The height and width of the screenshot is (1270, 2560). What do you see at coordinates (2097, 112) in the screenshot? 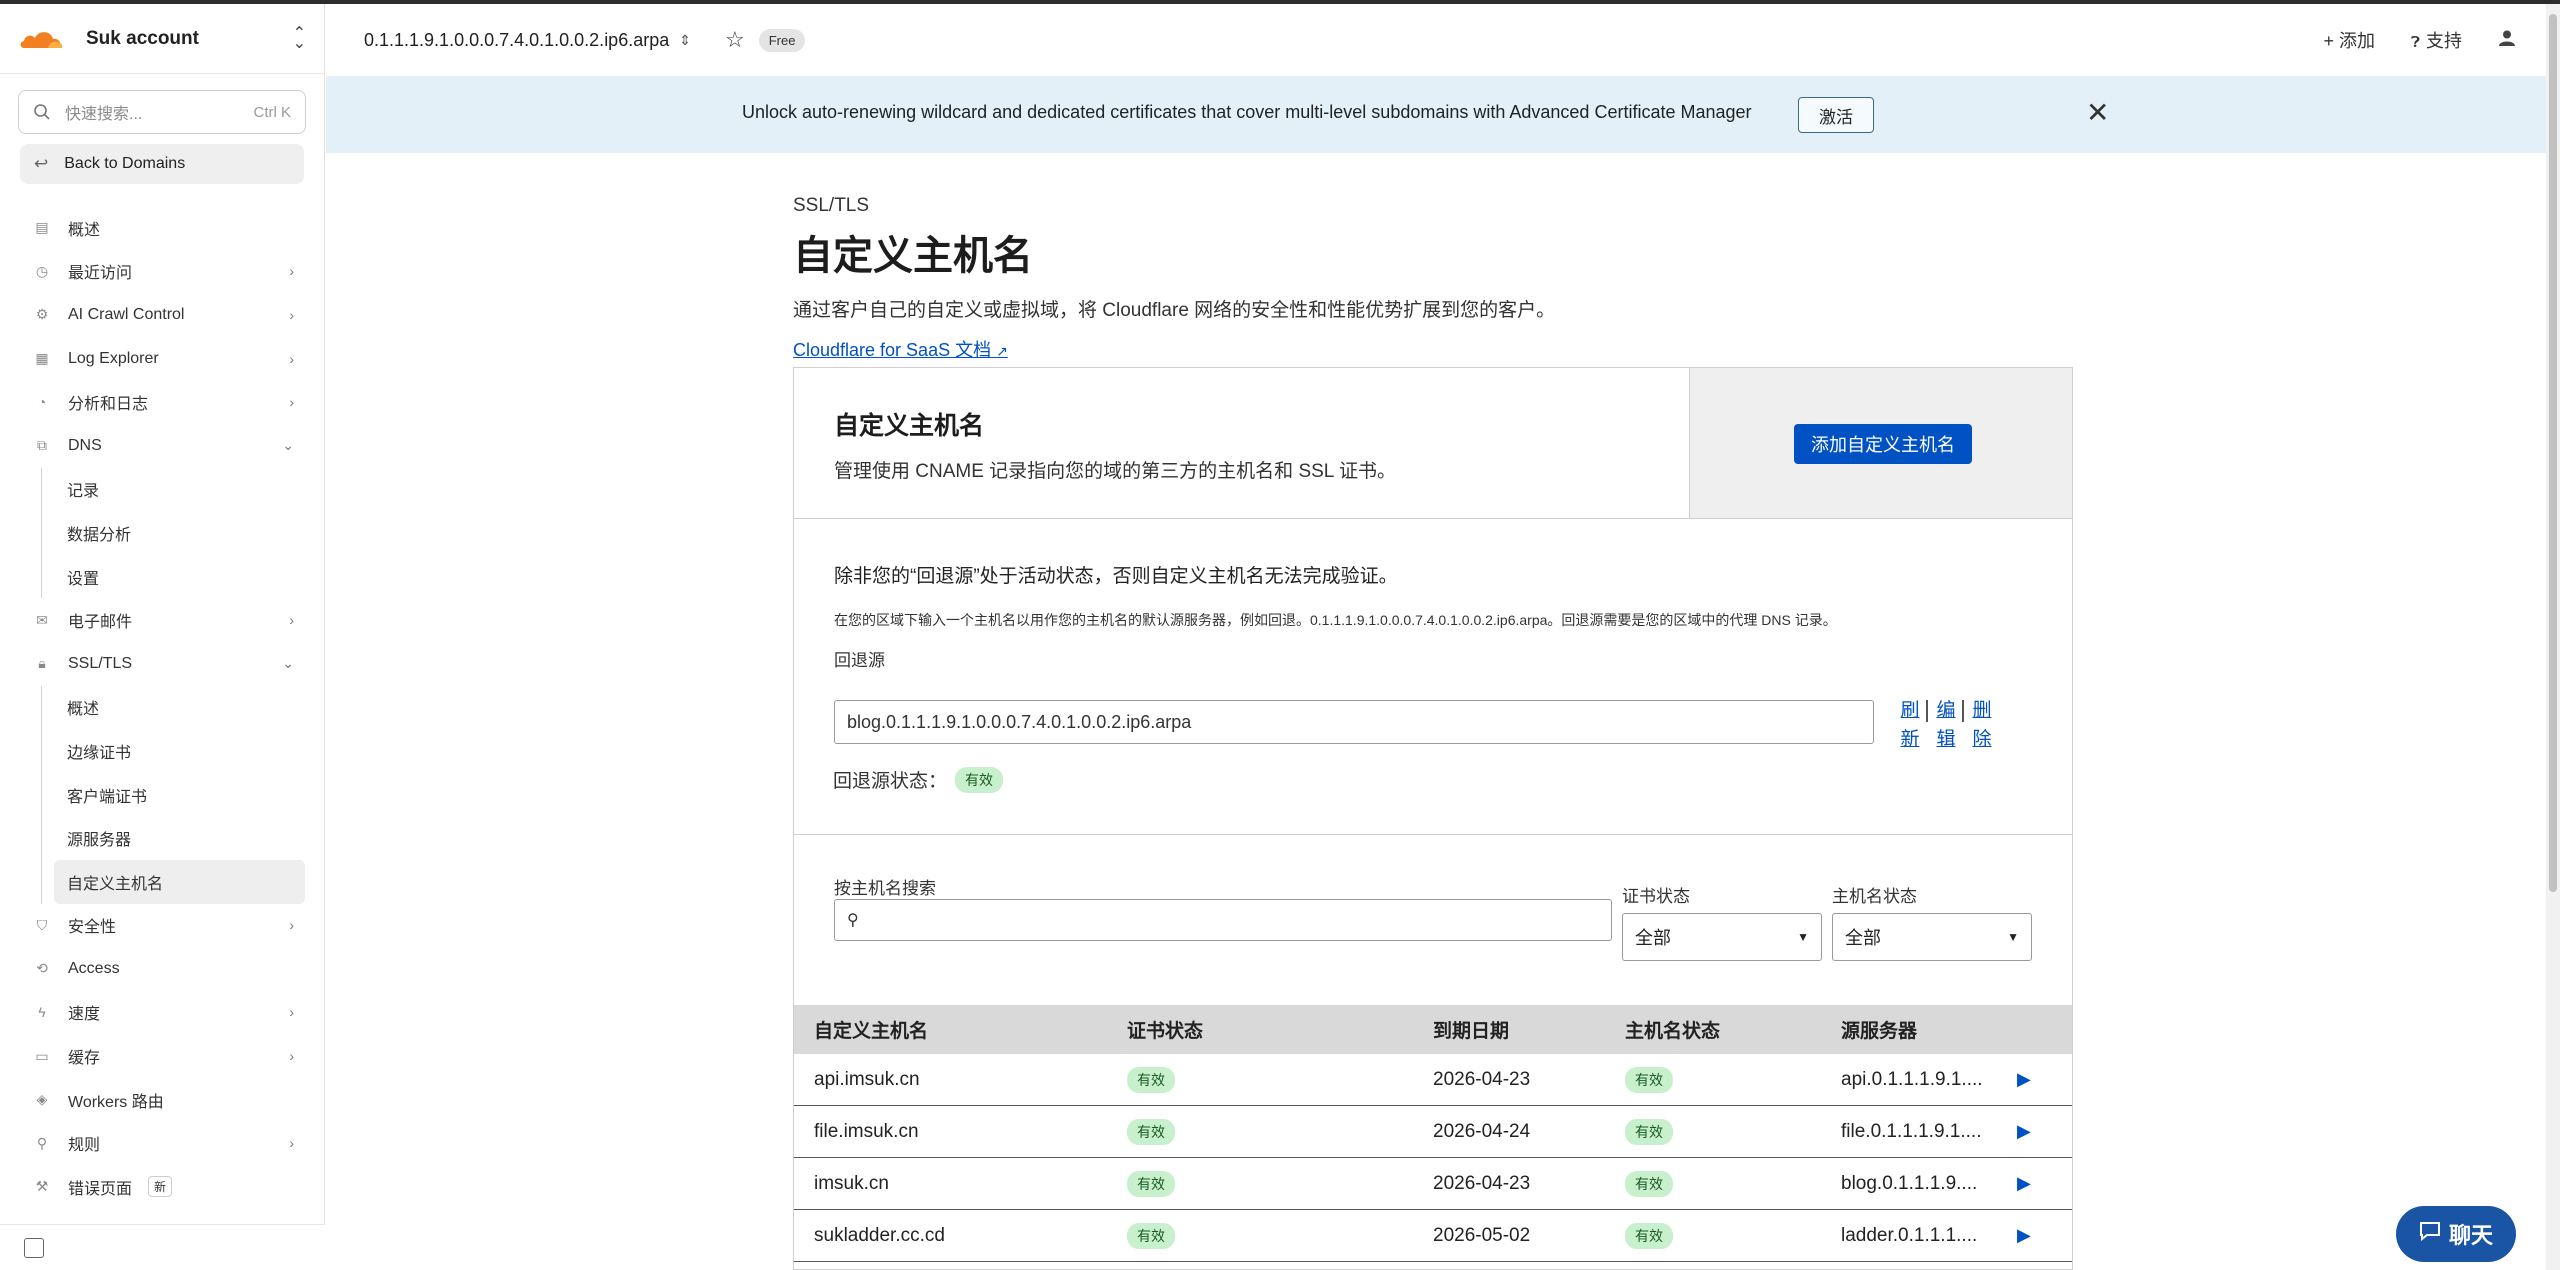
I see `close-icon: ✕` at bounding box center [2097, 112].